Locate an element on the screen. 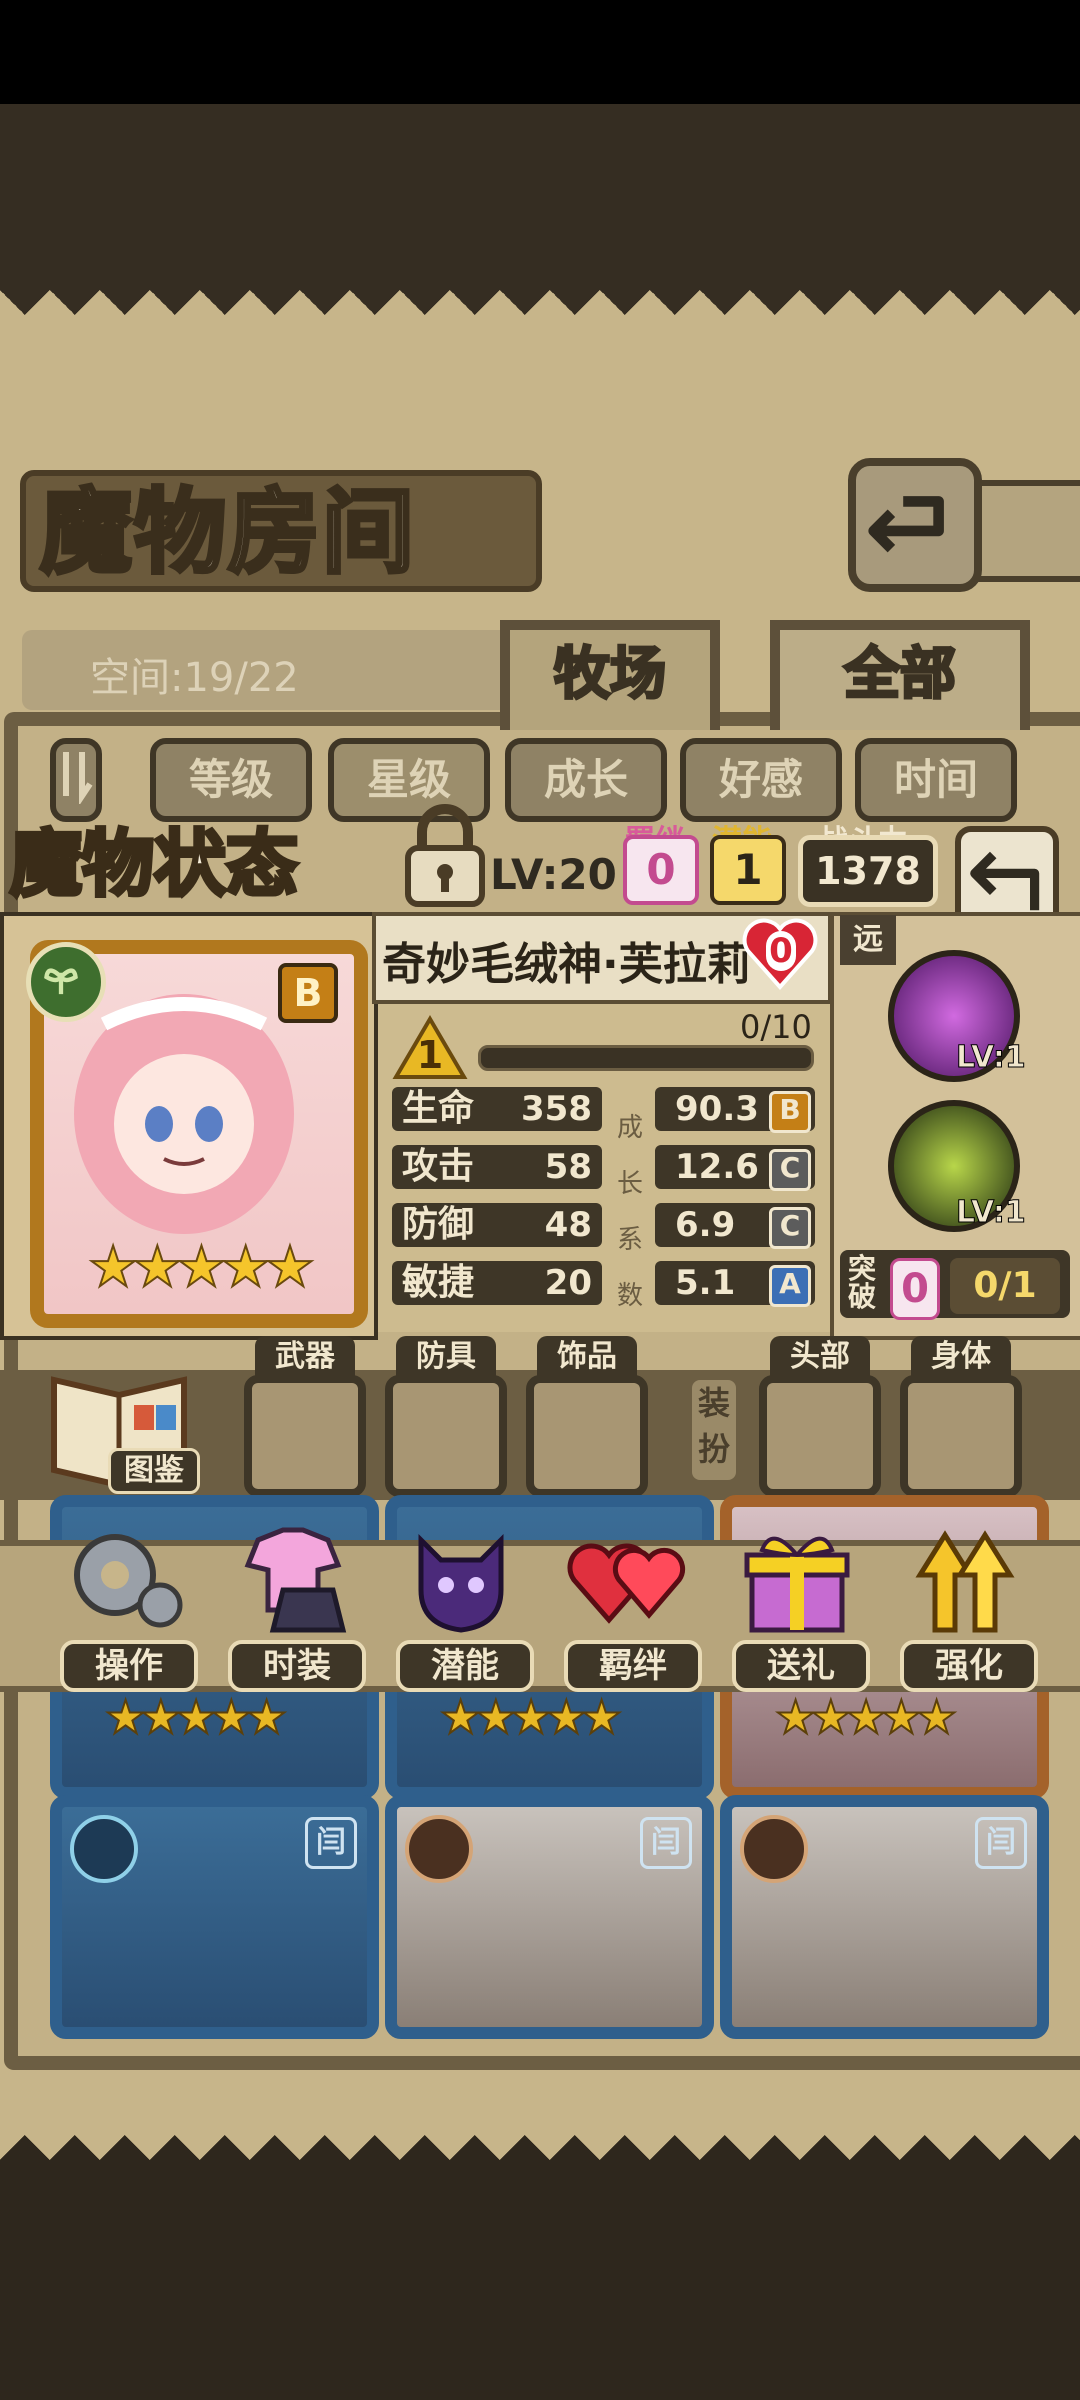 The width and height of the screenshot is (1080, 2400). accessory-slot is located at coordinates (587, 1436).